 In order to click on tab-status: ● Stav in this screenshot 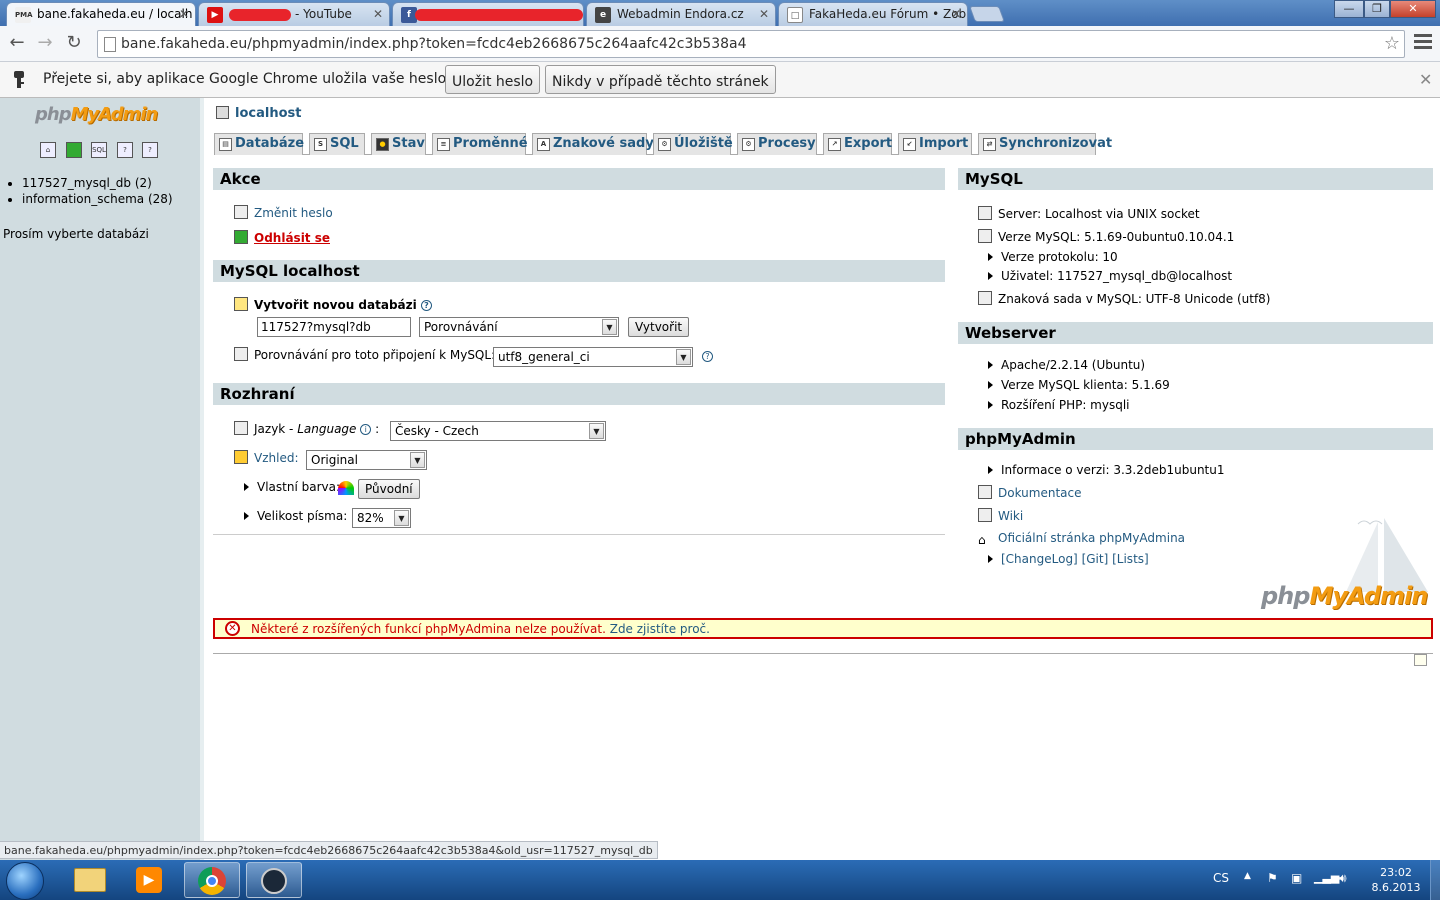, I will do `click(398, 144)`.